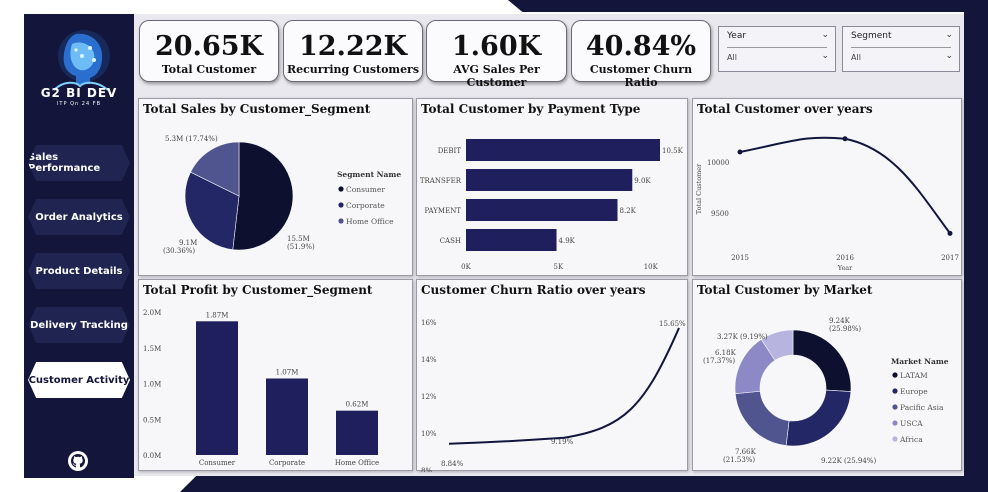 This screenshot has width=988, height=492. Describe the element at coordinates (567, 241) in the screenshot. I see `data-label: 4.9K` at that location.